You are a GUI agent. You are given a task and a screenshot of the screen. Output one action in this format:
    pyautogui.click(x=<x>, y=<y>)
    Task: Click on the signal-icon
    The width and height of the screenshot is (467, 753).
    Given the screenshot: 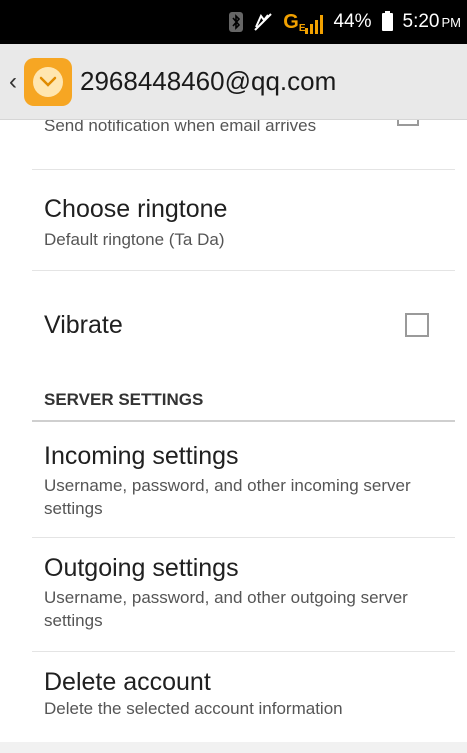 What is the action you would take?
    pyautogui.click(x=314, y=24)
    